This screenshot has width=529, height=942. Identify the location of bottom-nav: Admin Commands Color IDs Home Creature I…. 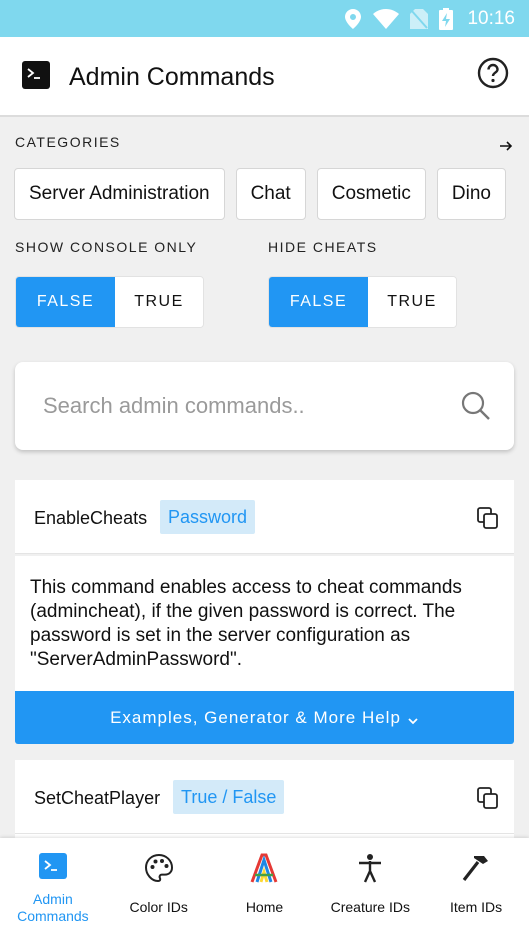
(264, 890).